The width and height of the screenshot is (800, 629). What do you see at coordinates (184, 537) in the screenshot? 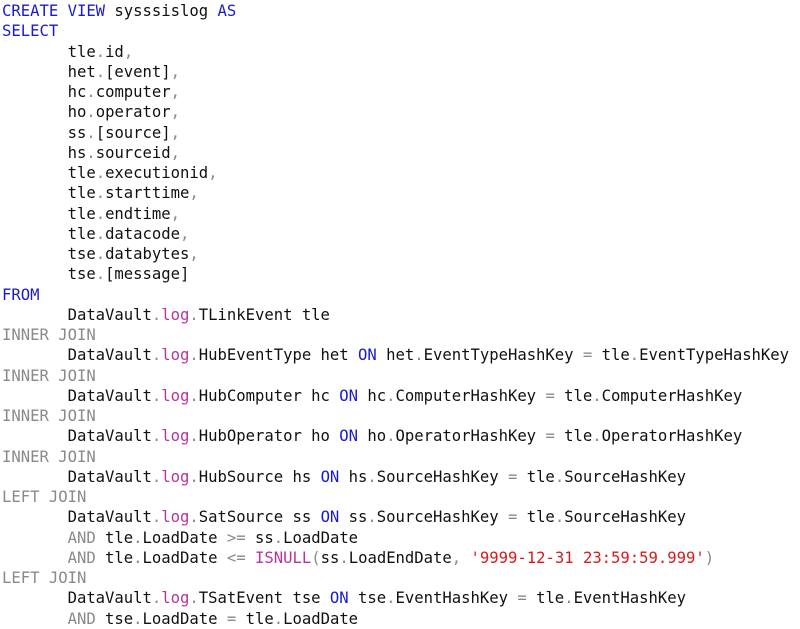
I see `code-token-identifier: LoadDate` at bounding box center [184, 537].